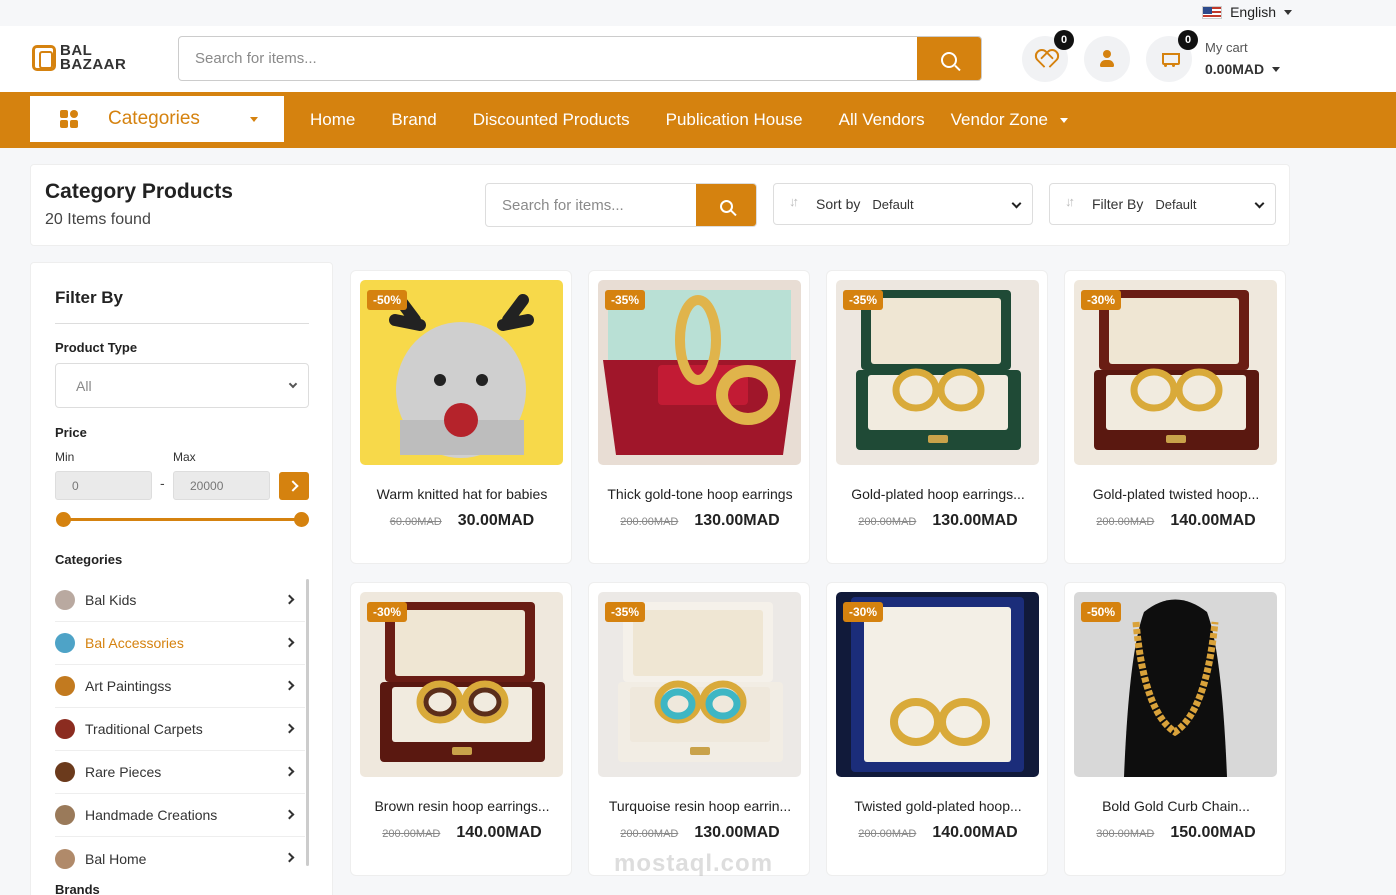 This screenshot has width=1396, height=895. I want to click on product-price: 300.00MAD 150.00MAD, so click(1175, 833).